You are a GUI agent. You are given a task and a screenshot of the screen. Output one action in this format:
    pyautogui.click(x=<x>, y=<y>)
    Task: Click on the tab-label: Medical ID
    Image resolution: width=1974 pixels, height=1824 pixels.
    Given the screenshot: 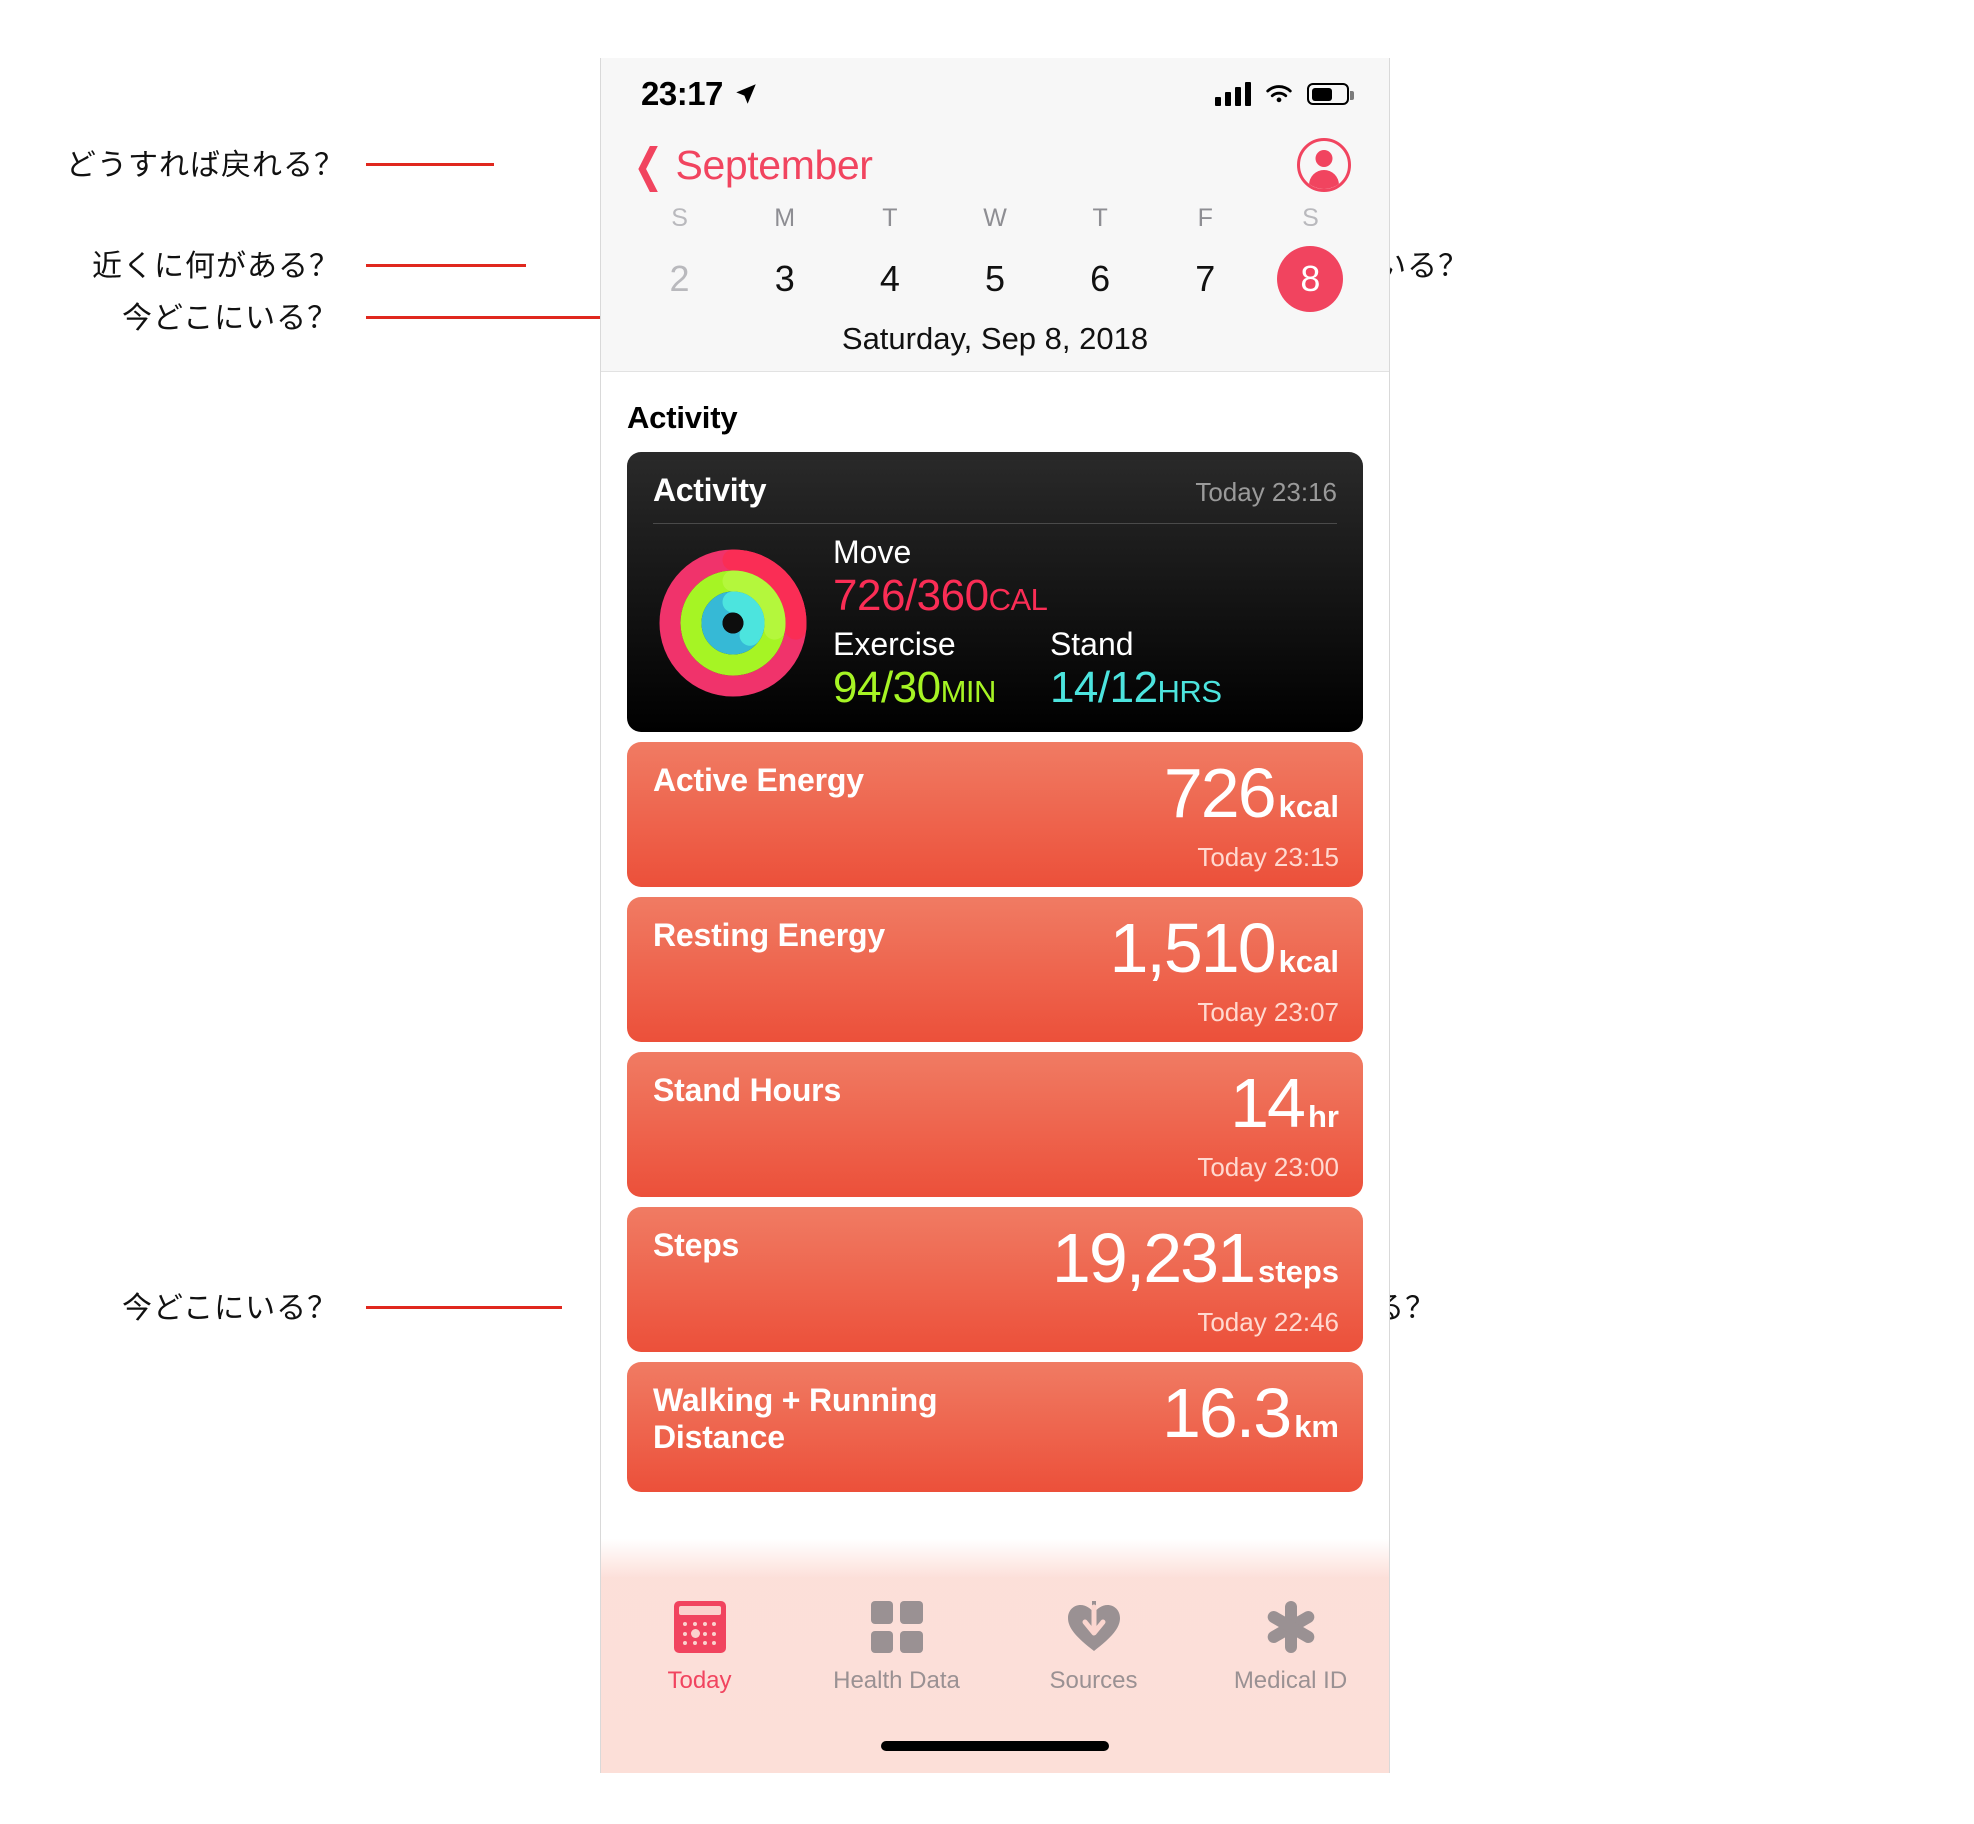 What is the action you would take?
    pyautogui.click(x=1290, y=1680)
    